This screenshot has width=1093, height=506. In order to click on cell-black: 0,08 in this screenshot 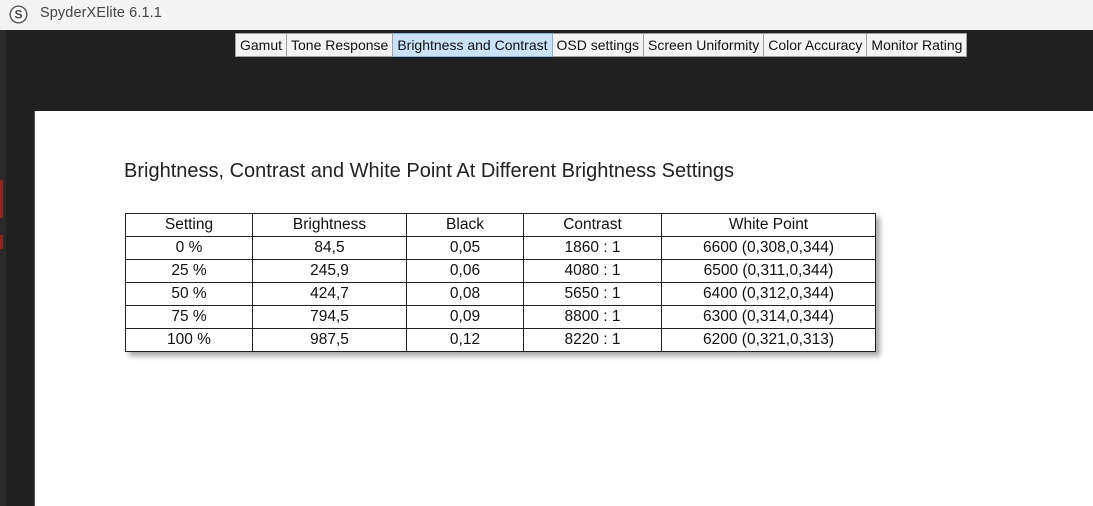, I will do `click(465, 294)`.